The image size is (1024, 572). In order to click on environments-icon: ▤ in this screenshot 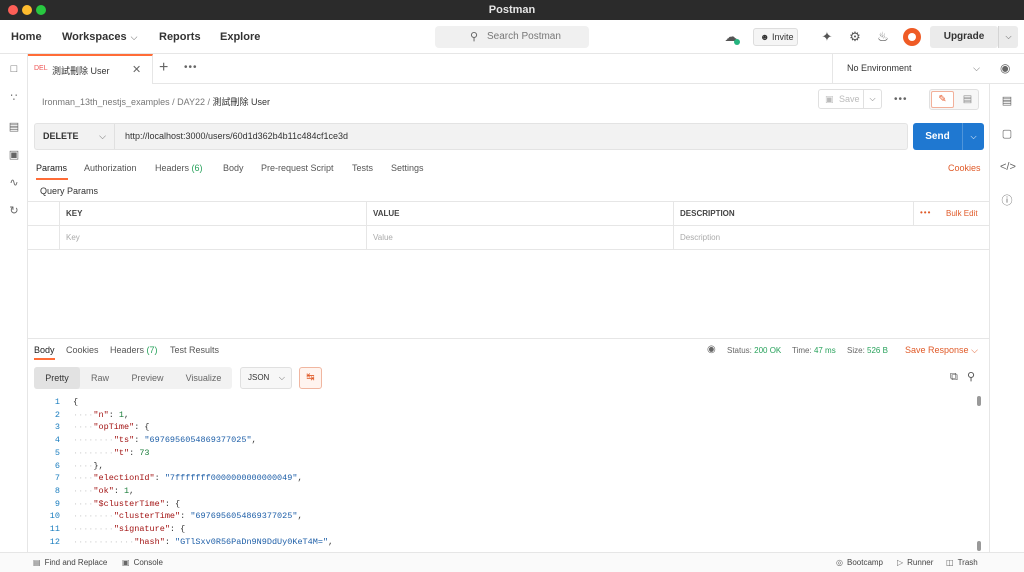, I will do `click(14, 127)`.